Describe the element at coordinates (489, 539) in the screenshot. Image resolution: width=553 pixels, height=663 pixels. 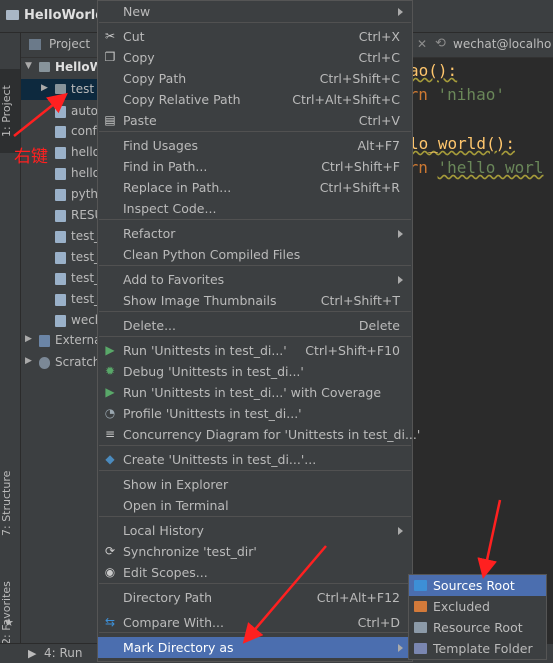
I see `arrow-to-sources-root` at that location.